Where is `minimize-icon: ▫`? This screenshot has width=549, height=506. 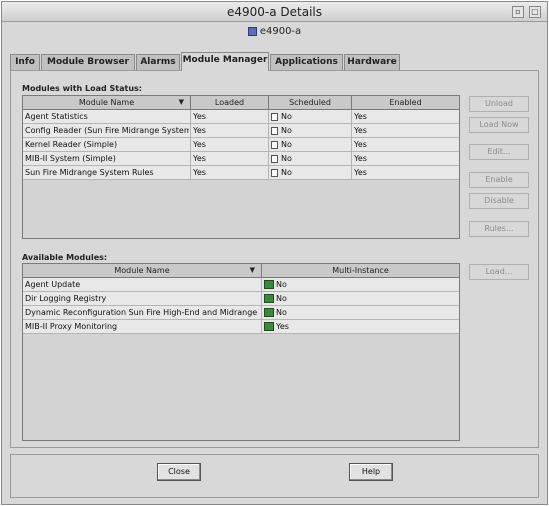
minimize-icon: ▫ is located at coordinates (518, 12).